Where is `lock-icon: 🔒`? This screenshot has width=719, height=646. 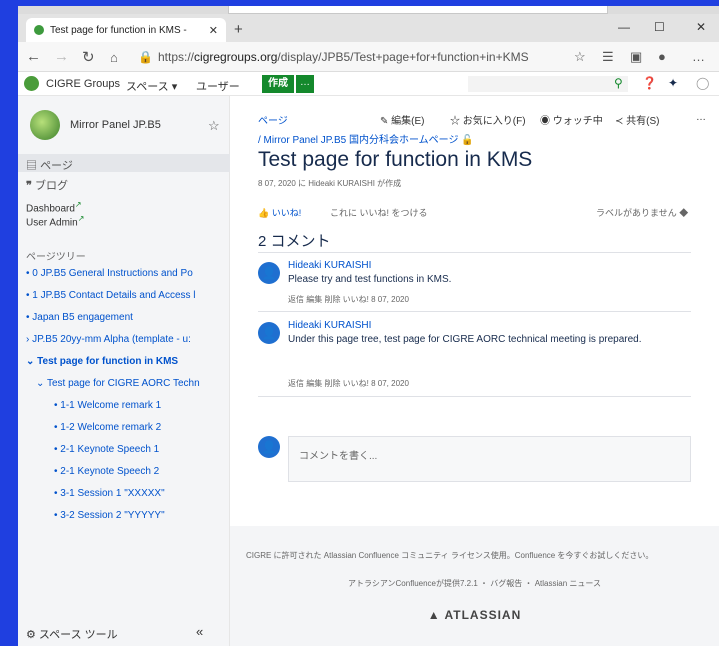
lock-icon: 🔒 is located at coordinates (145, 57).